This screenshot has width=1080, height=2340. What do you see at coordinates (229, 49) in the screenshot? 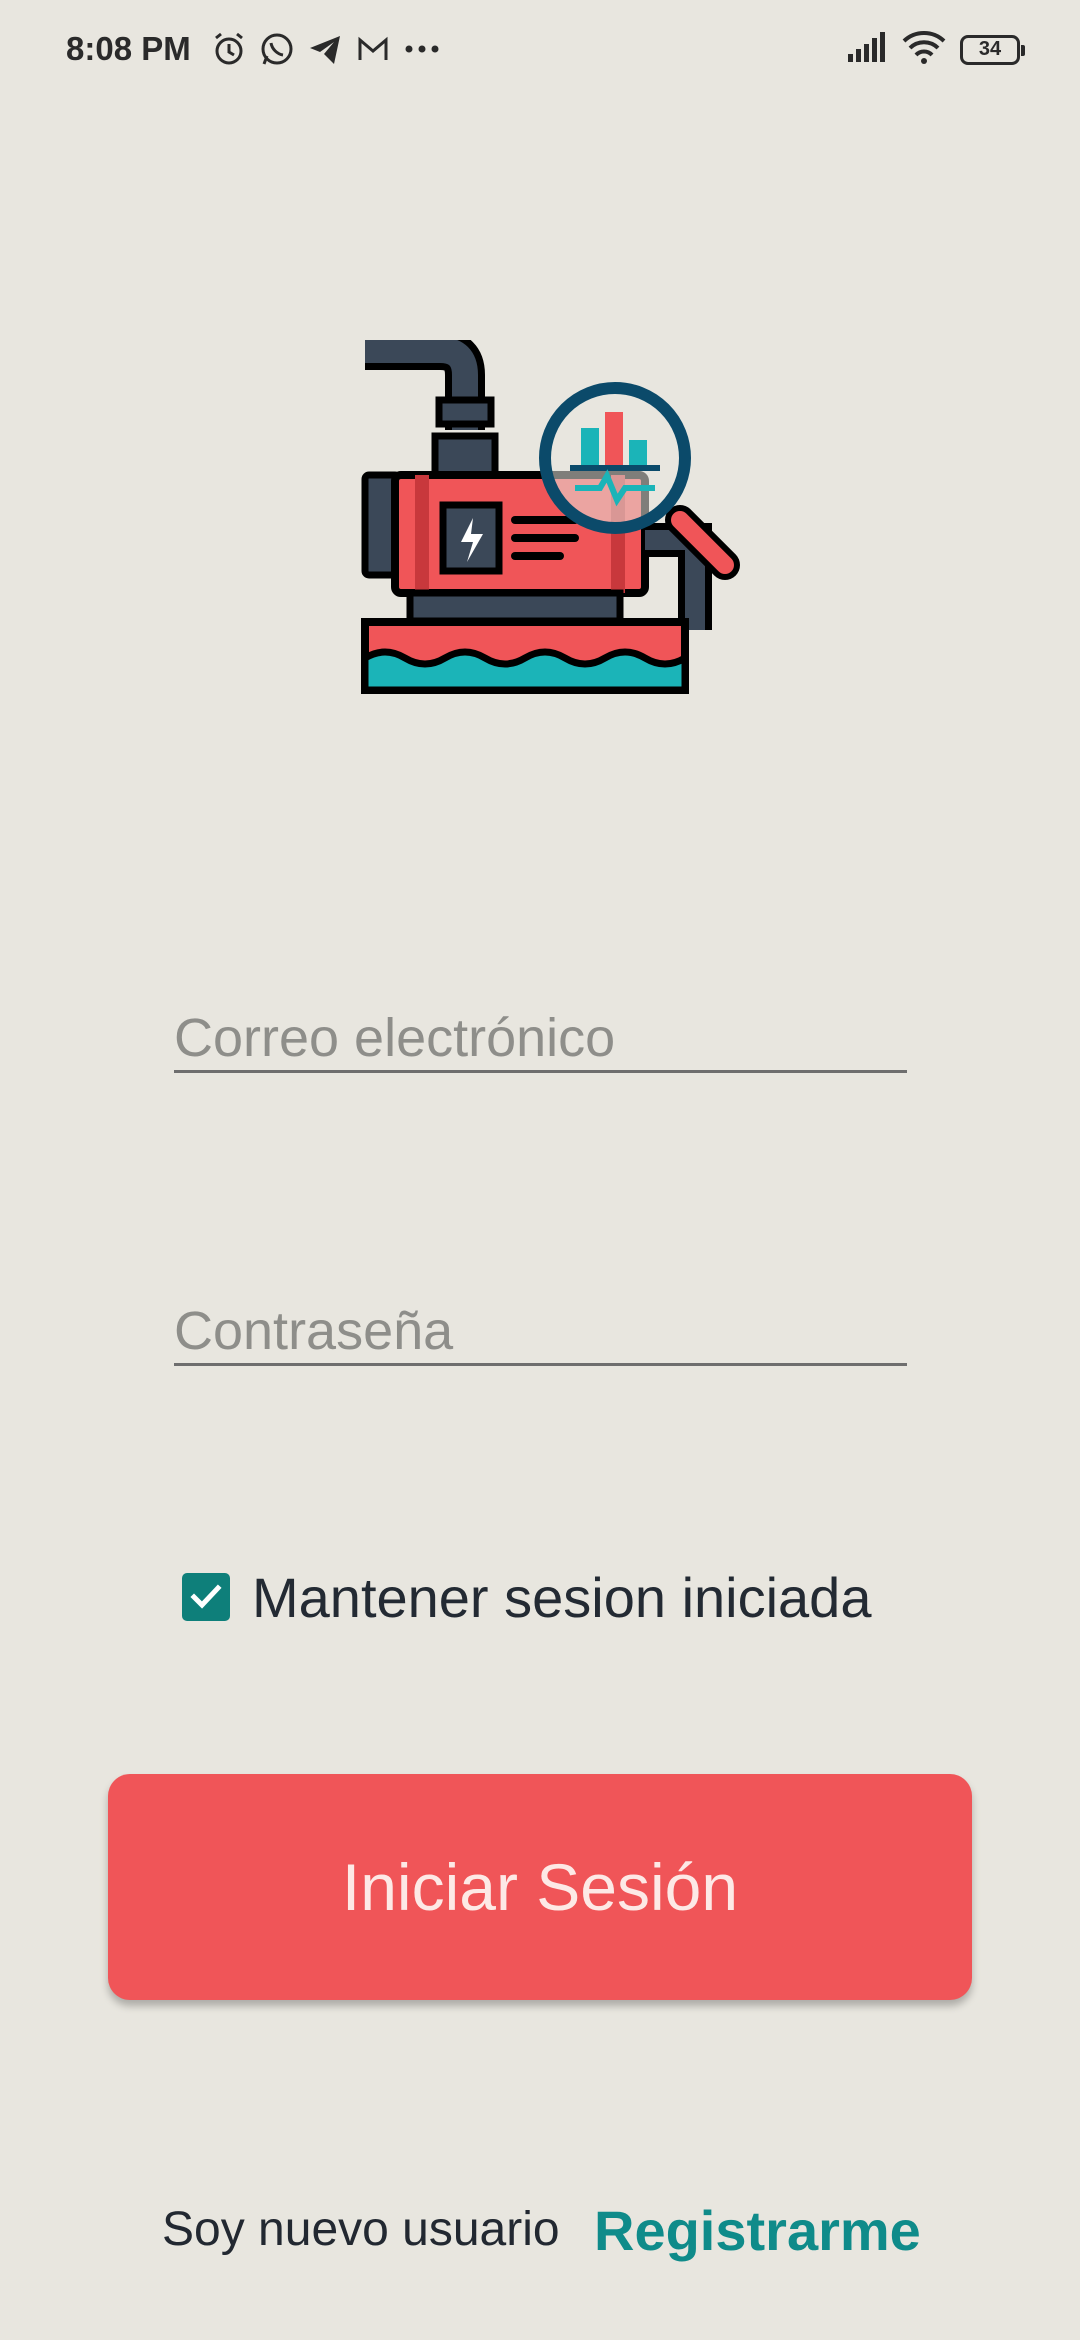
I see `alarm-icon` at bounding box center [229, 49].